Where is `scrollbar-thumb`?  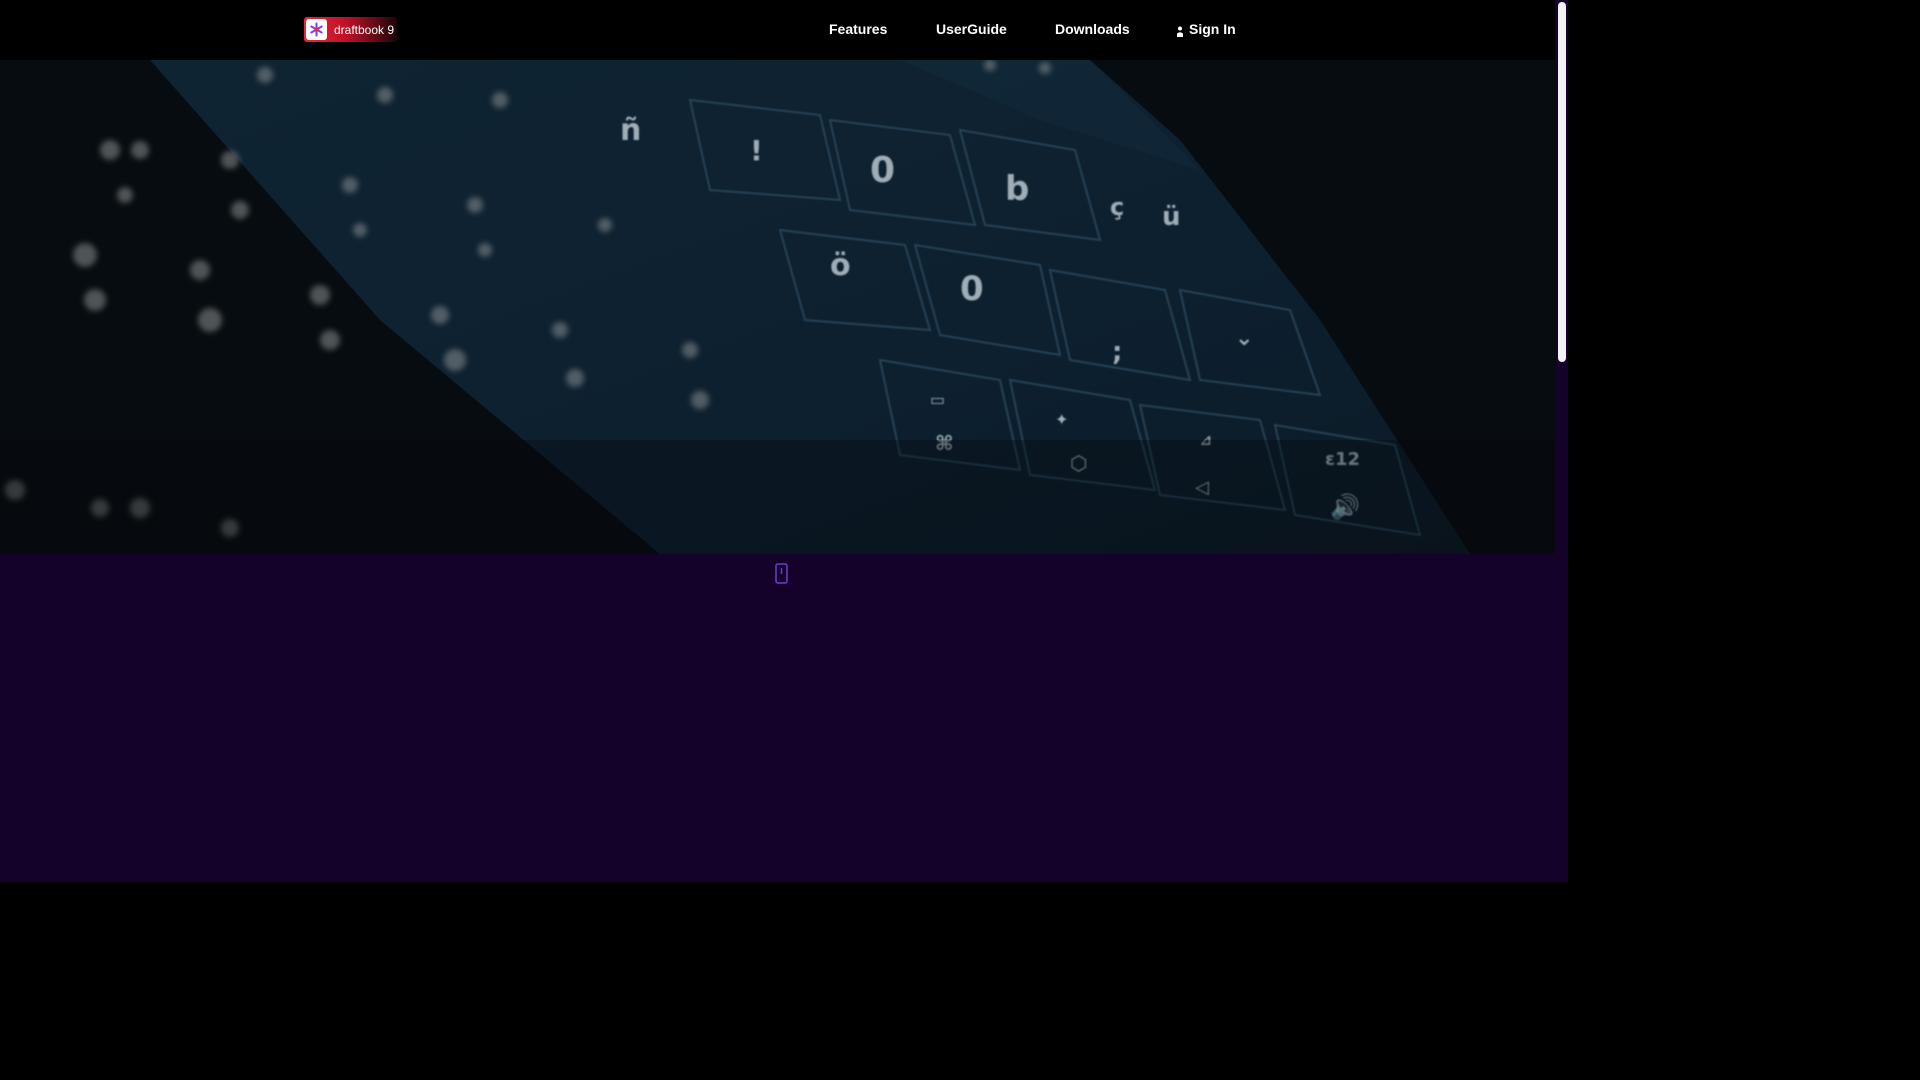 scrollbar-thumb is located at coordinates (1562, 182).